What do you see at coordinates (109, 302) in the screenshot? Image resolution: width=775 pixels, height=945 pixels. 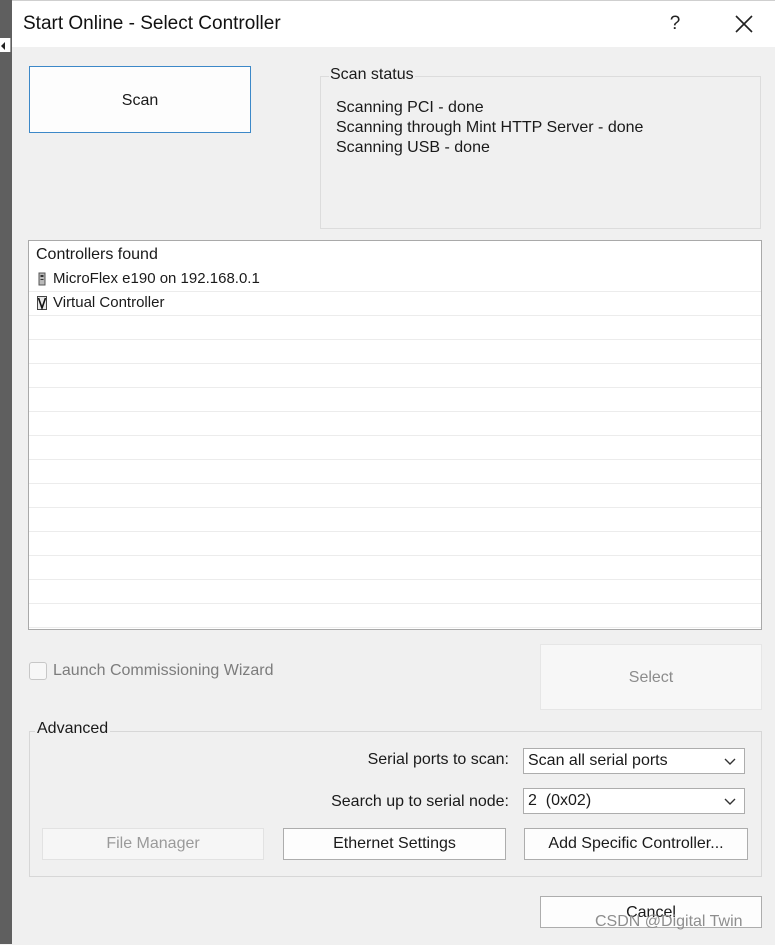 I see `controller-label: Virtual Controller` at bounding box center [109, 302].